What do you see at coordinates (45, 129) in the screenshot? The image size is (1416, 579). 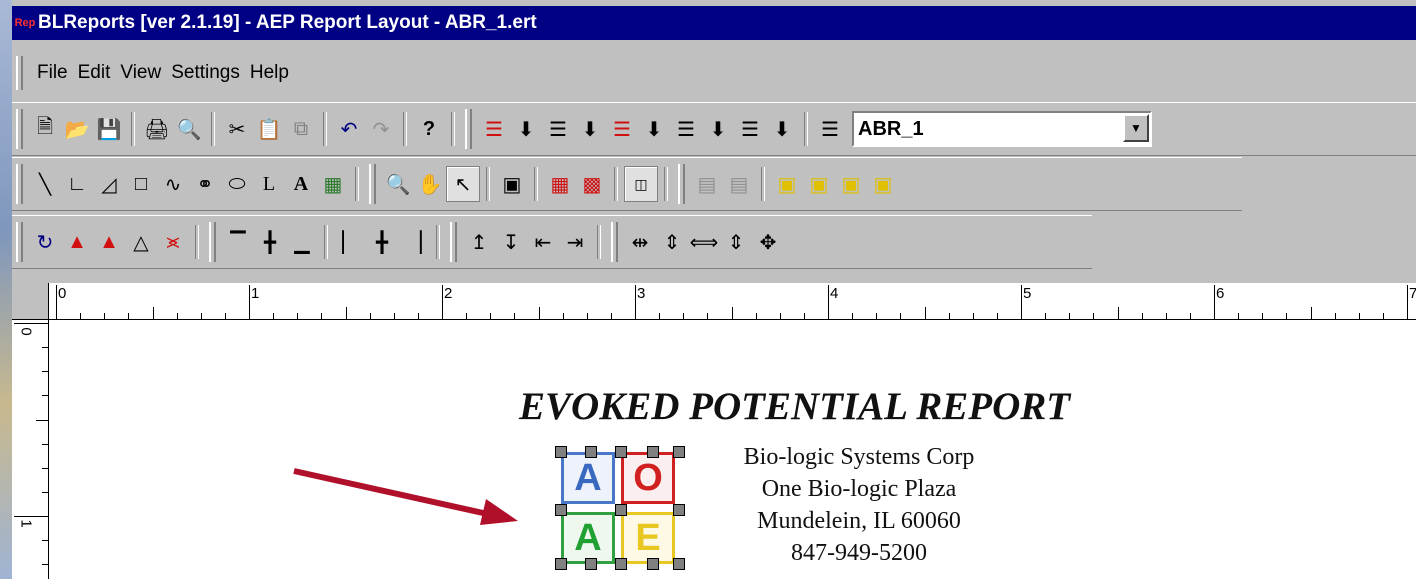 I see `new-icon: 🗎` at bounding box center [45, 129].